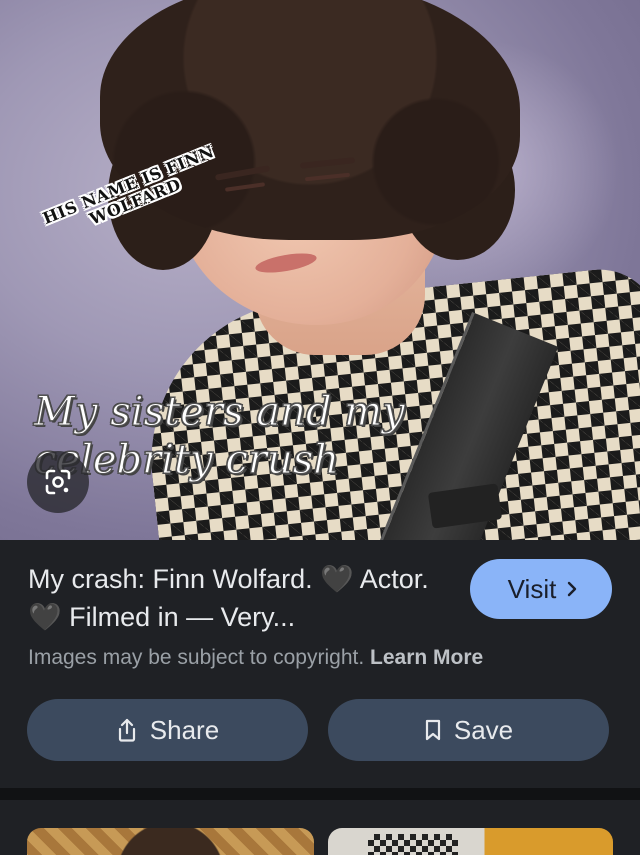  I want to click on lens-button, so click(58, 482).